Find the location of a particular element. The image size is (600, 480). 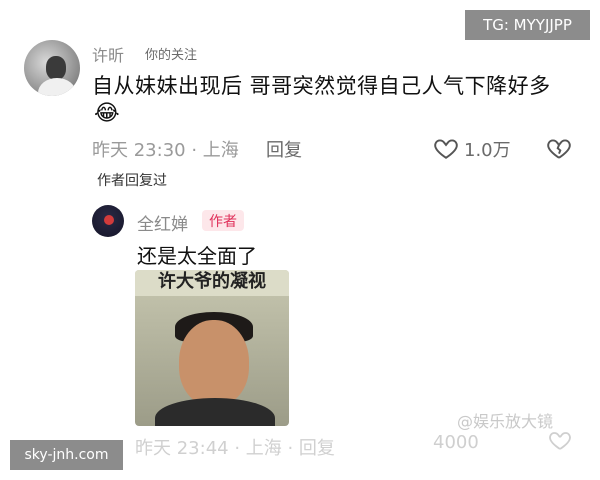

laughing-emoji-icon: 😂 is located at coordinates (107, 113).